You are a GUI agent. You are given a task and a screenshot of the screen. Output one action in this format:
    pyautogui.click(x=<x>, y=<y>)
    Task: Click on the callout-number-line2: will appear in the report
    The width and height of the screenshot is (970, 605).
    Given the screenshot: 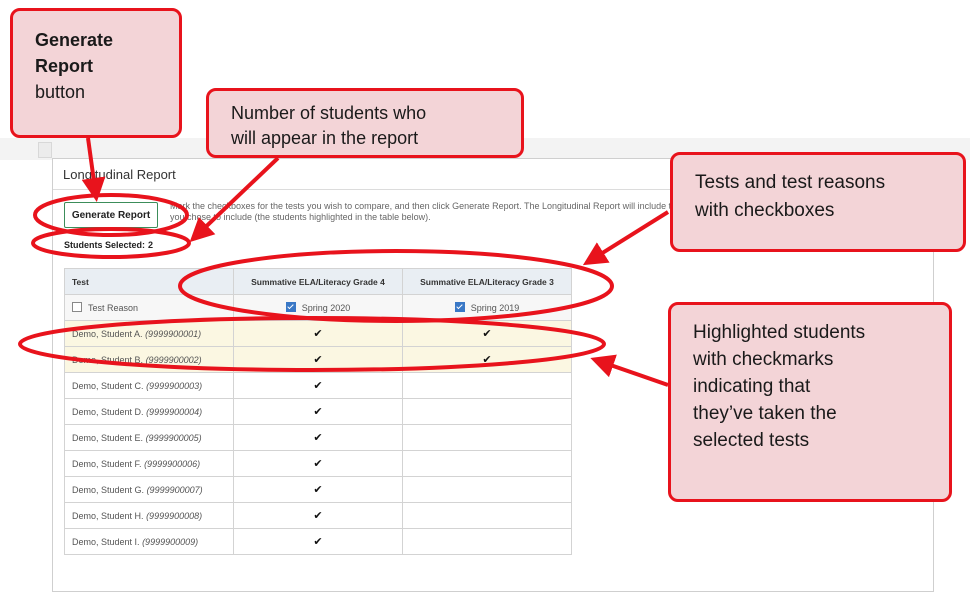 What is the action you would take?
    pyautogui.click(x=325, y=138)
    